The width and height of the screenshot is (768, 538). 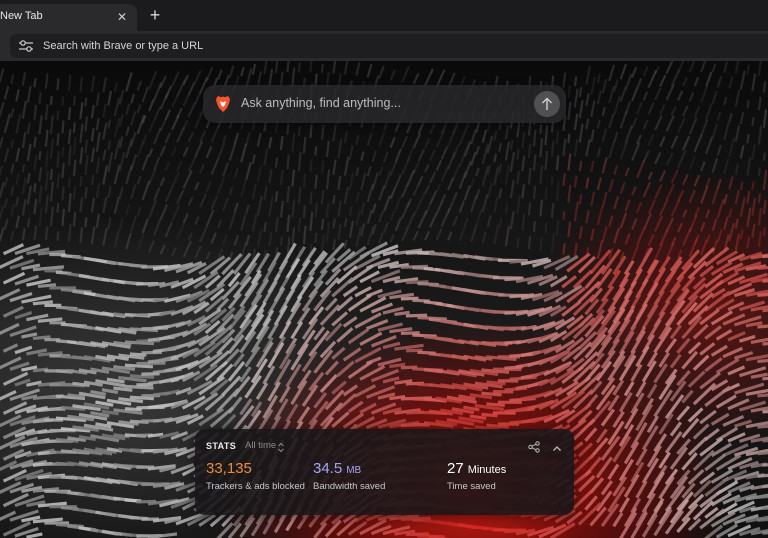 I want to click on site-settings-icon, so click(x=26, y=46).